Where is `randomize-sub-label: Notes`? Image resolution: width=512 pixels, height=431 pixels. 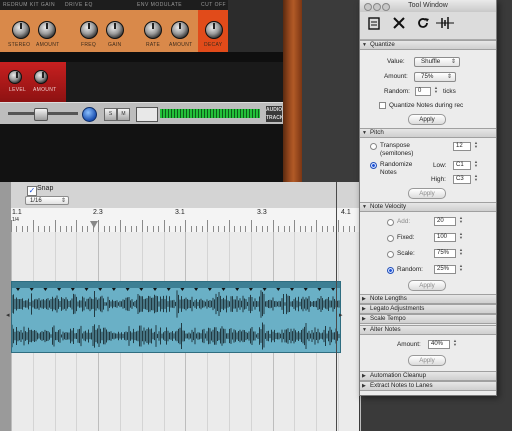
randomize-sub-label: Notes is located at coordinates (388, 172).